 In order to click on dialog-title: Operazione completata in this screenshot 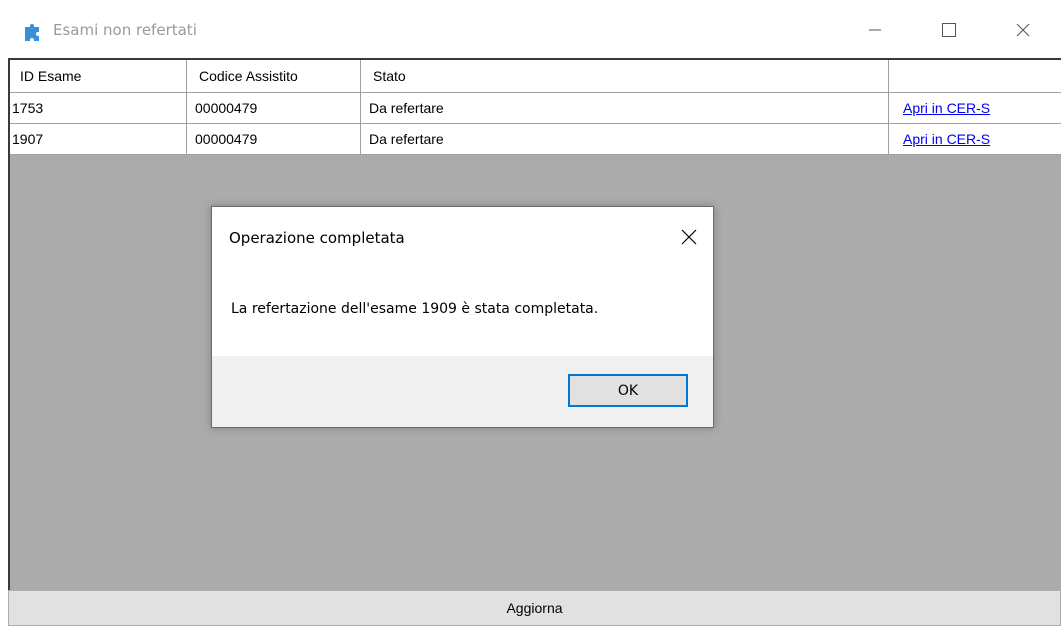, I will do `click(317, 238)`.